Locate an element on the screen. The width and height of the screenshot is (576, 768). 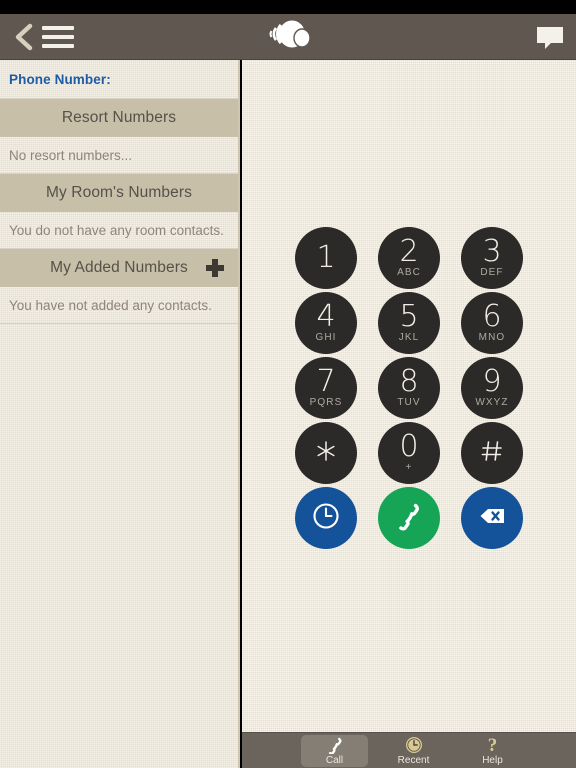
tab-list: Call Recent ? Help is located at coordinates (412, 751).